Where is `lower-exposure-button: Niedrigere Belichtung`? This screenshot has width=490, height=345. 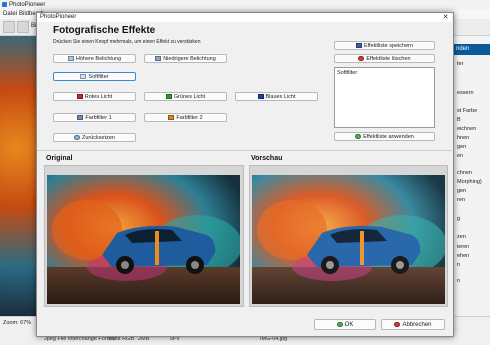
lower-exposure-button: Niedrigere Belichtung is located at coordinates (185, 58).